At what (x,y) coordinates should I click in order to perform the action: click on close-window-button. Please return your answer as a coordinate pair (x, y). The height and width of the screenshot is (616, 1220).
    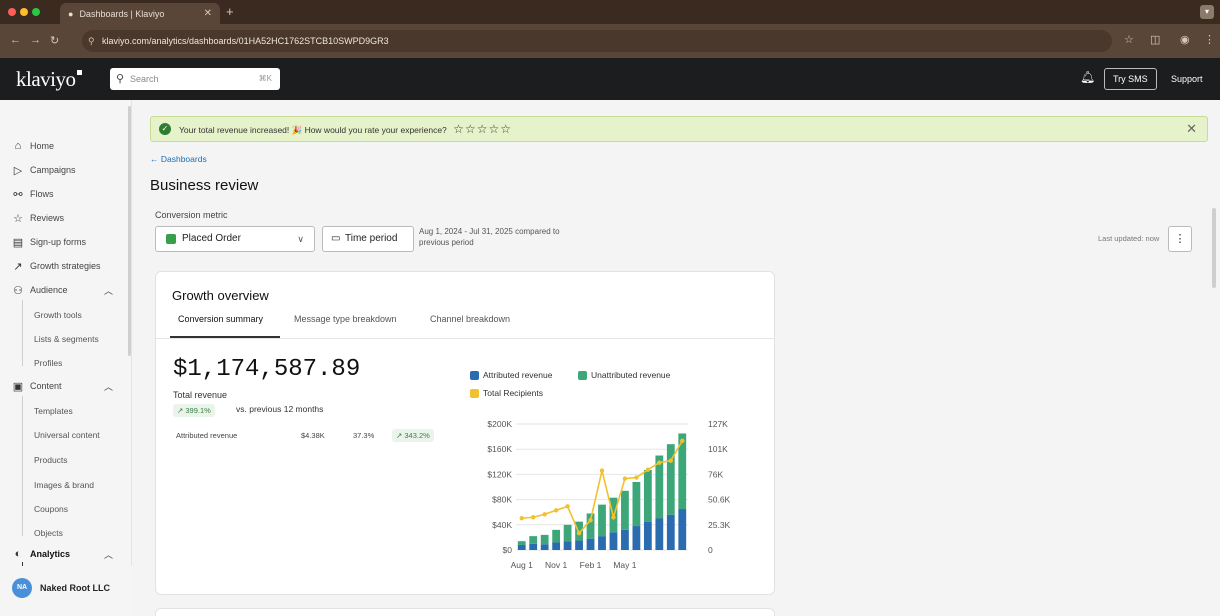
    Looking at the image, I should click on (12, 12).